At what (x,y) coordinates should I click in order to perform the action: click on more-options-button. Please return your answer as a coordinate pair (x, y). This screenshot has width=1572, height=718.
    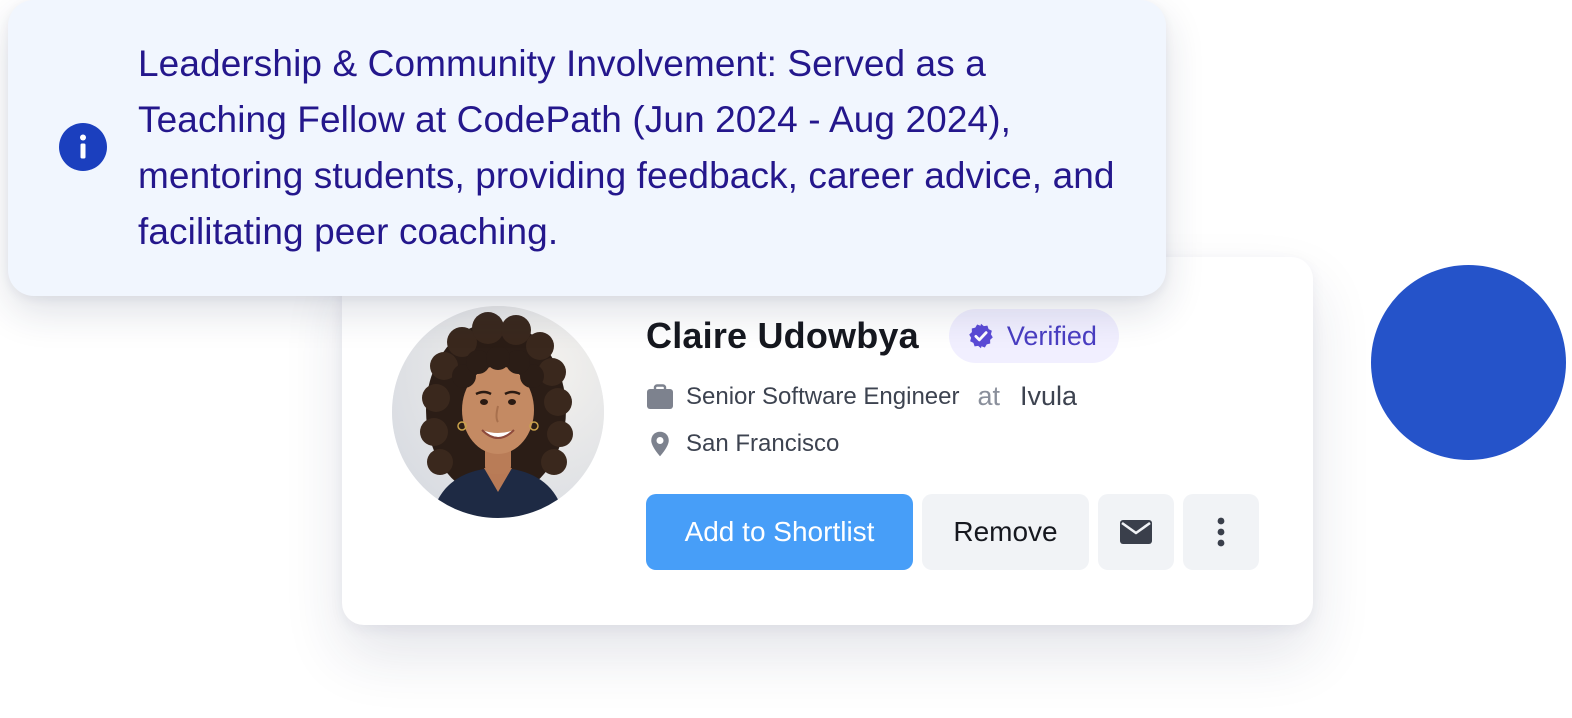
    Looking at the image, I should click on (1221, 532).